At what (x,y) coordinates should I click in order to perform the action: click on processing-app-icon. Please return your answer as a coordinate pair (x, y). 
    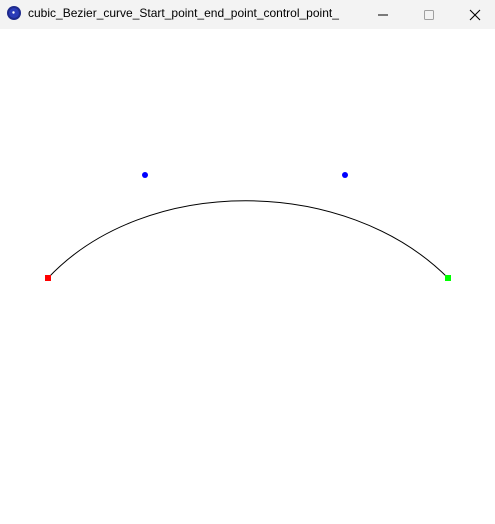
    Looking at the image, I should click on (14, 13).